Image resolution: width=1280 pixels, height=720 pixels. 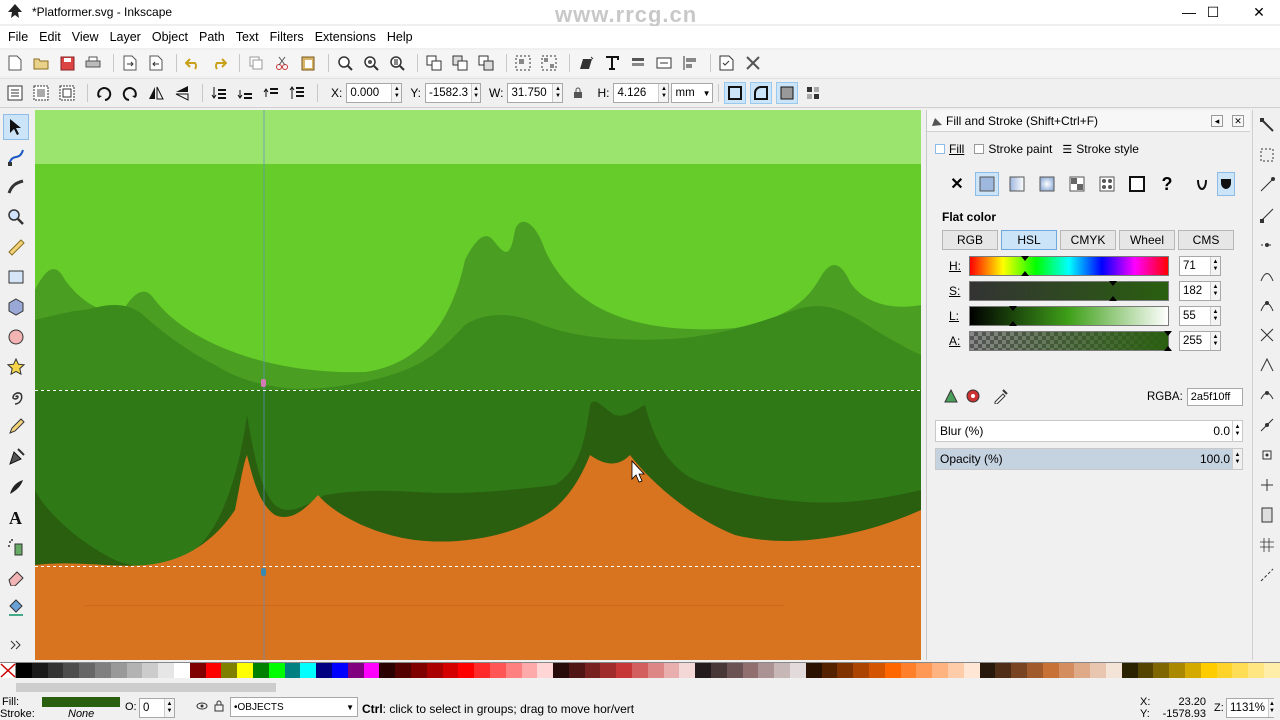 What do you see at coordinates (1070, 341) in the screenshot?
I see `alpha-slider` at bounding box center [1070, 341].